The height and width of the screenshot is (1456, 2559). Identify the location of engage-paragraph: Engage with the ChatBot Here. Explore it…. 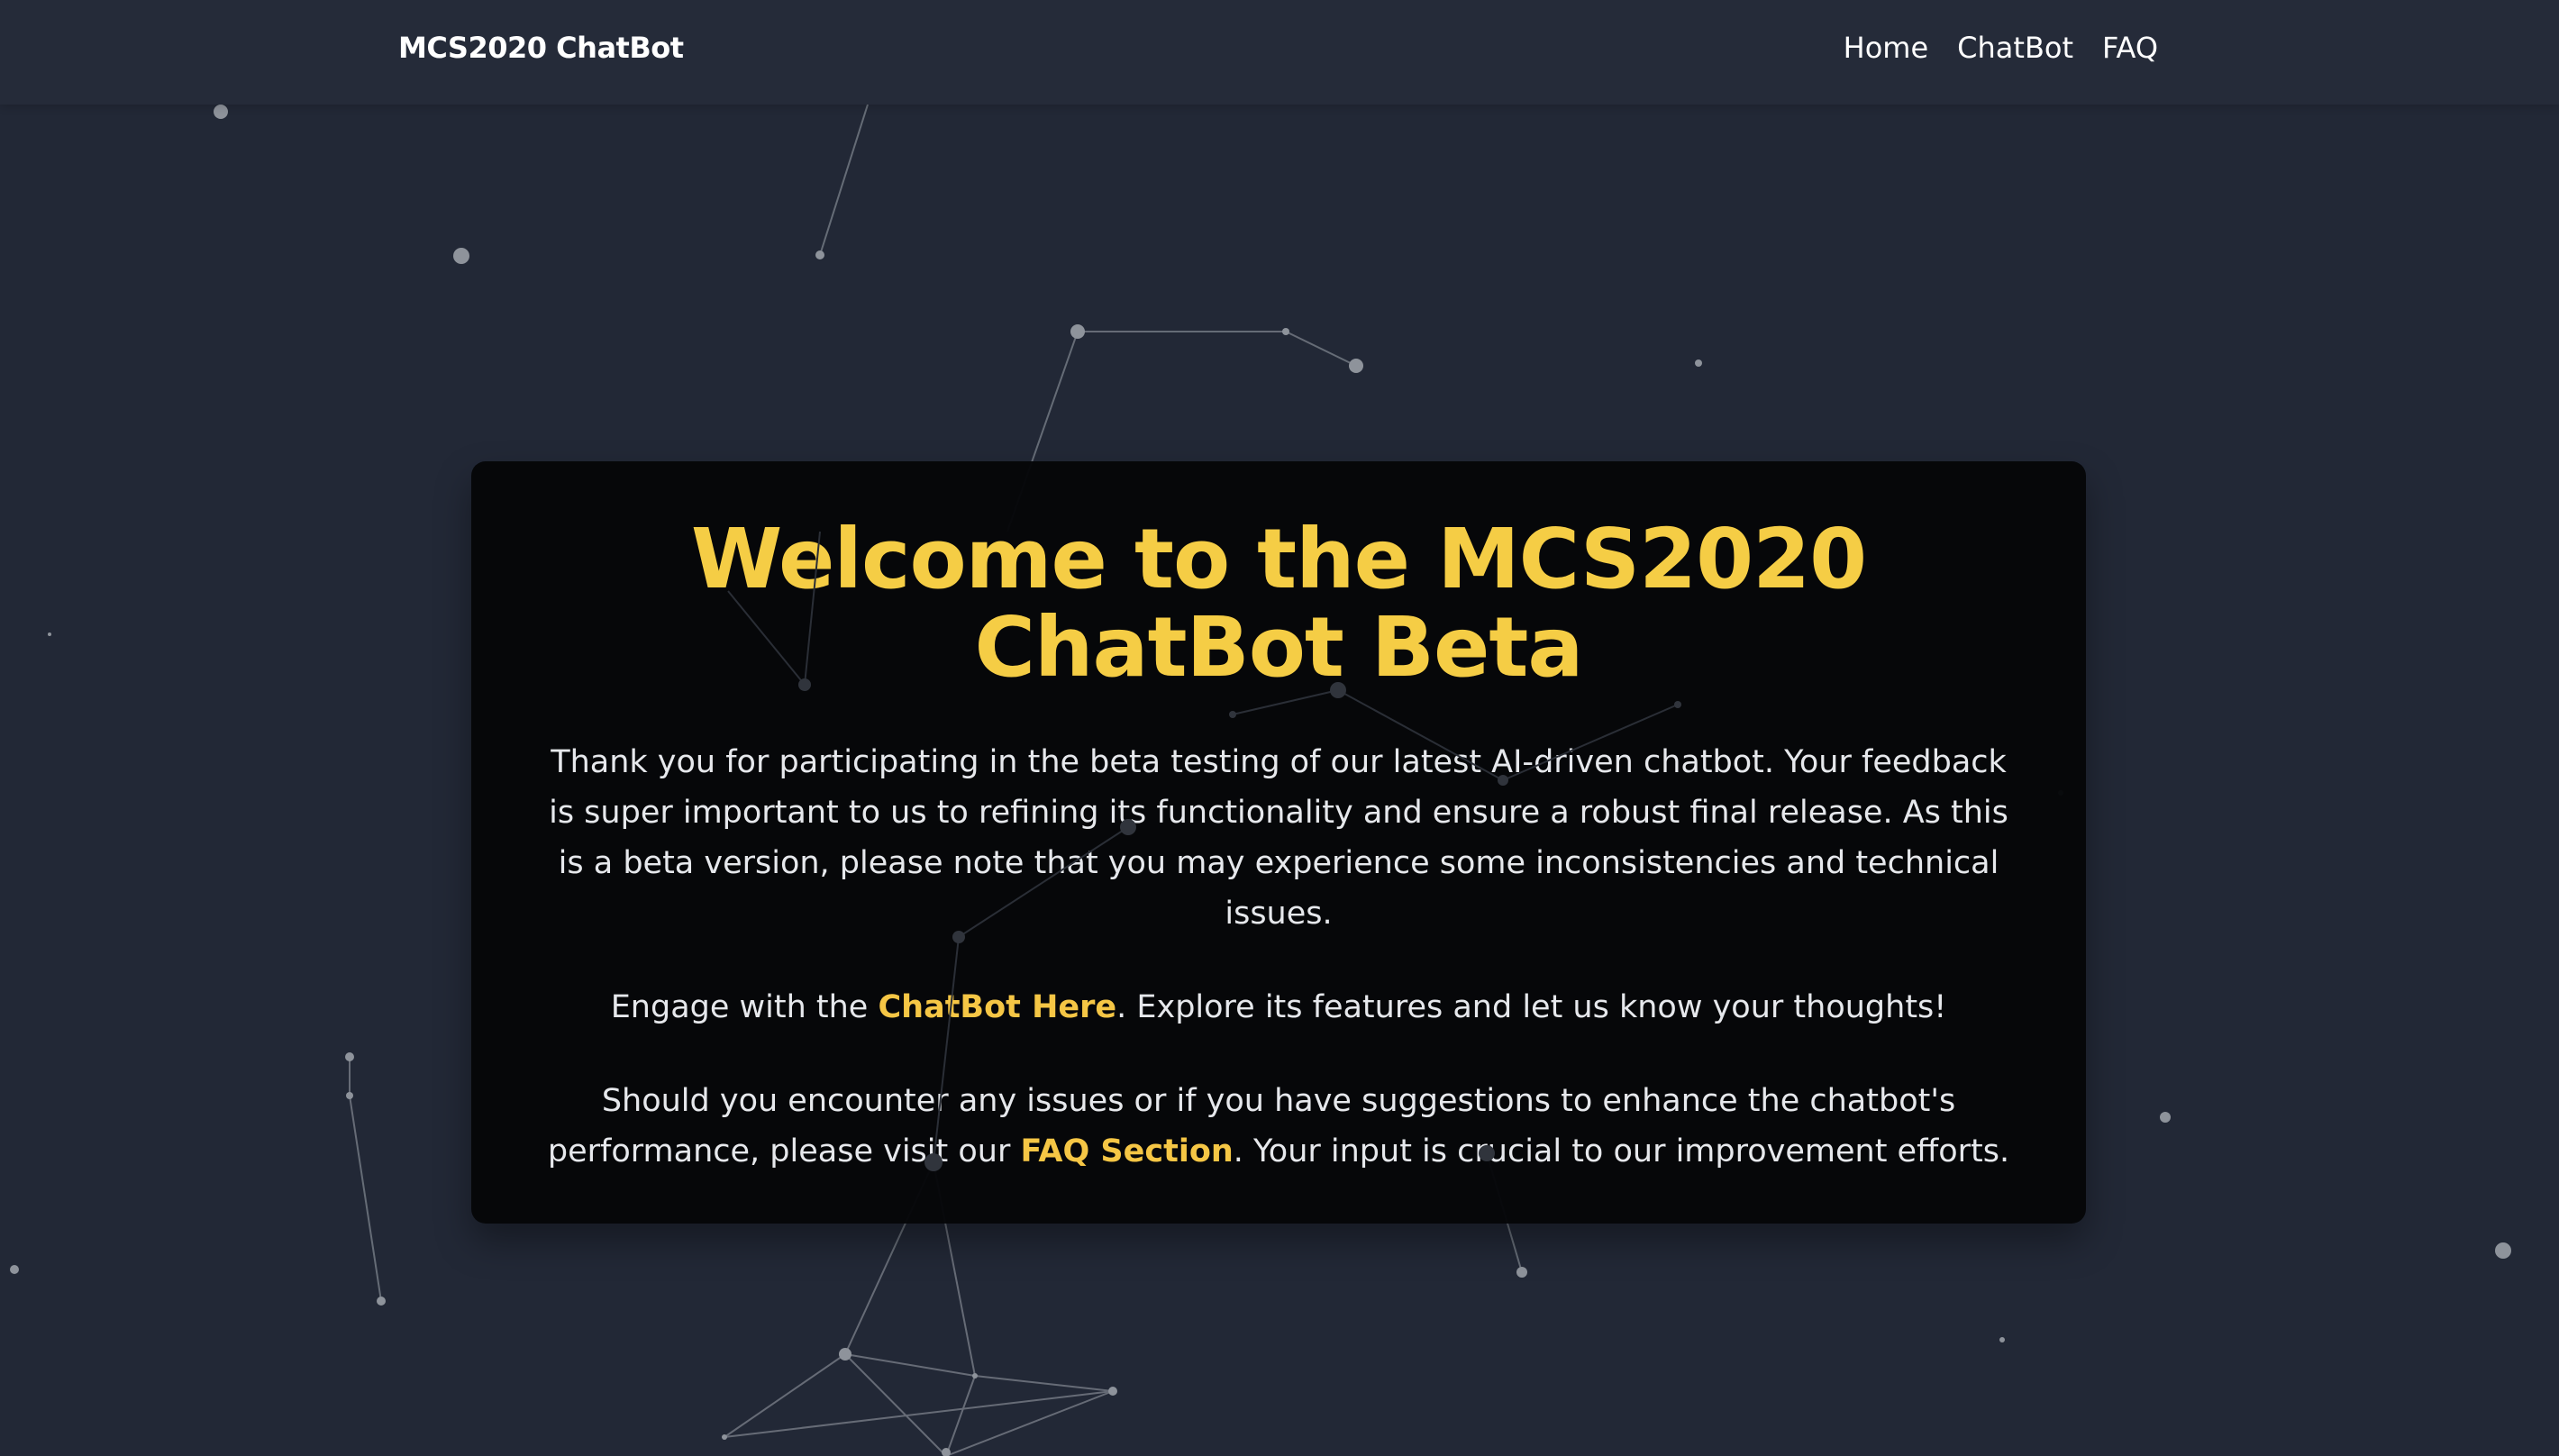
(1278, 1008).